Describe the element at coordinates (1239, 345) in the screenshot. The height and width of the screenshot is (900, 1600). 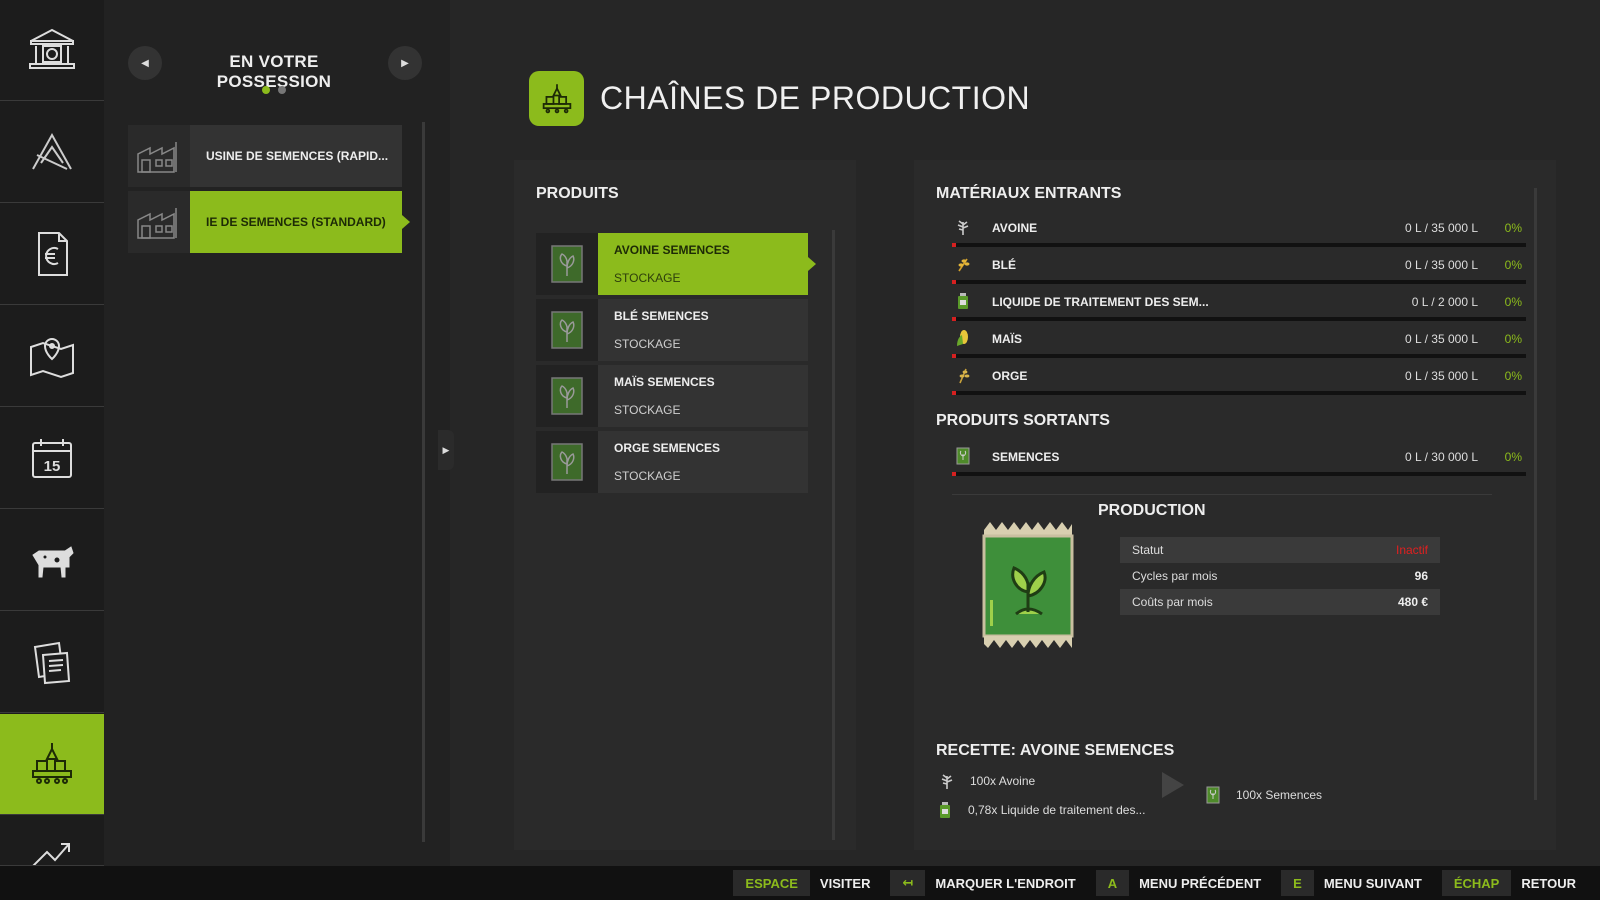
I see `input-row-corn: MAÏS 0 L / 35 000 L 0%` at that location.